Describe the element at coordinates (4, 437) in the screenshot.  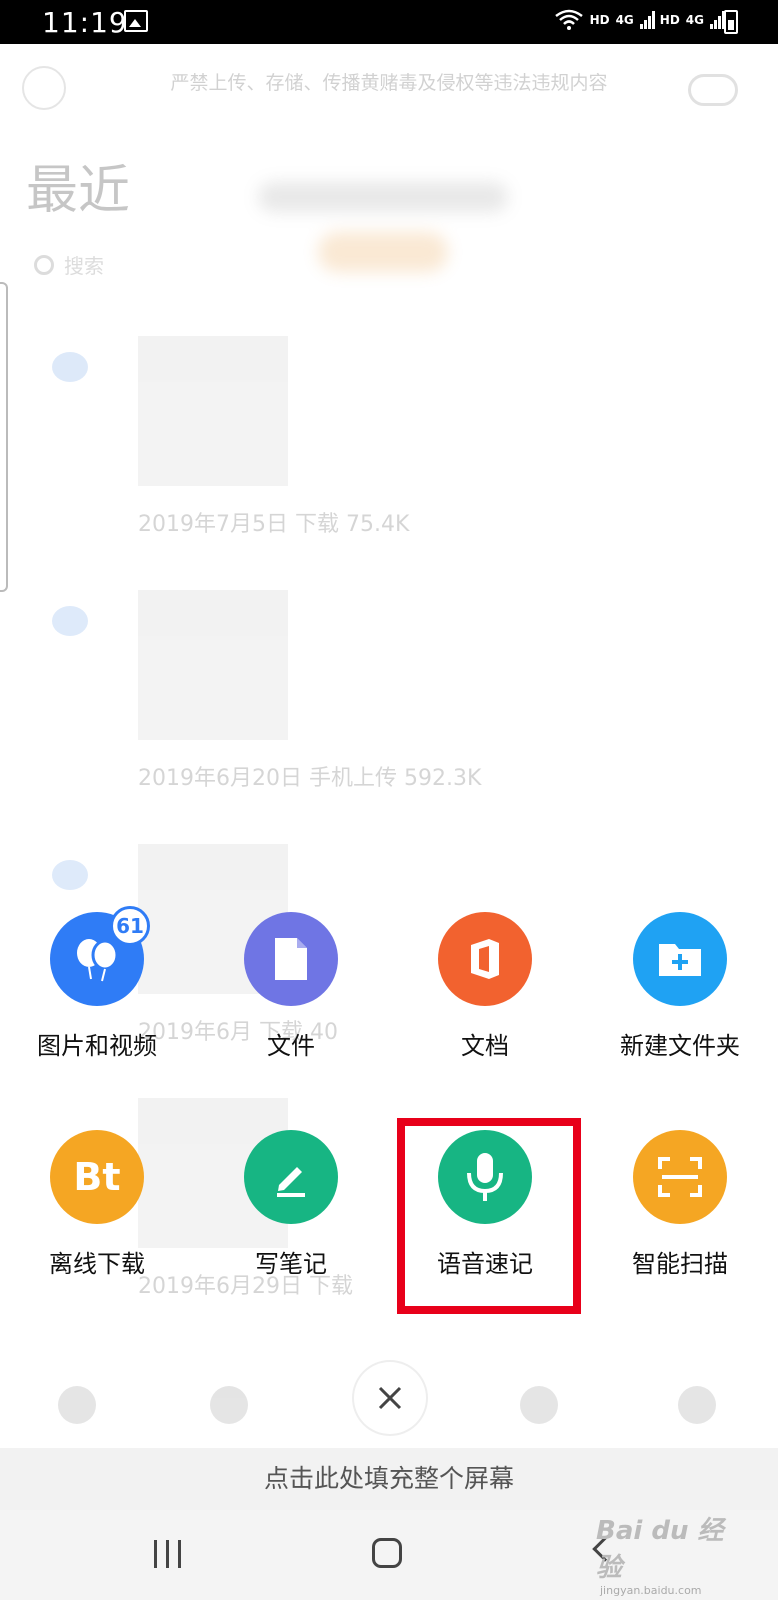
I see `edge-panel-handle` at that location.